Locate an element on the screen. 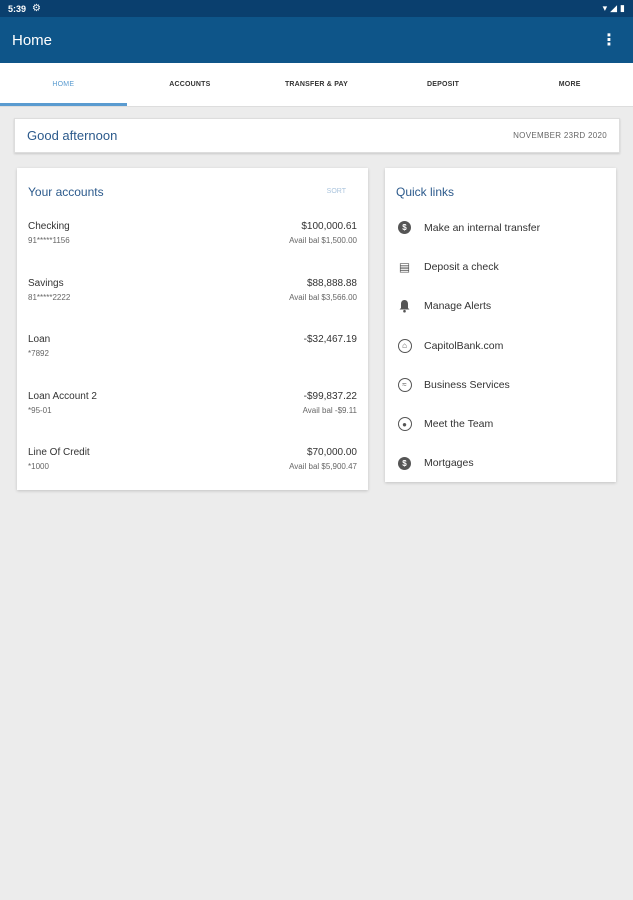  overflow-menu-icon: ⋮ is located at coordinates (609, 40).